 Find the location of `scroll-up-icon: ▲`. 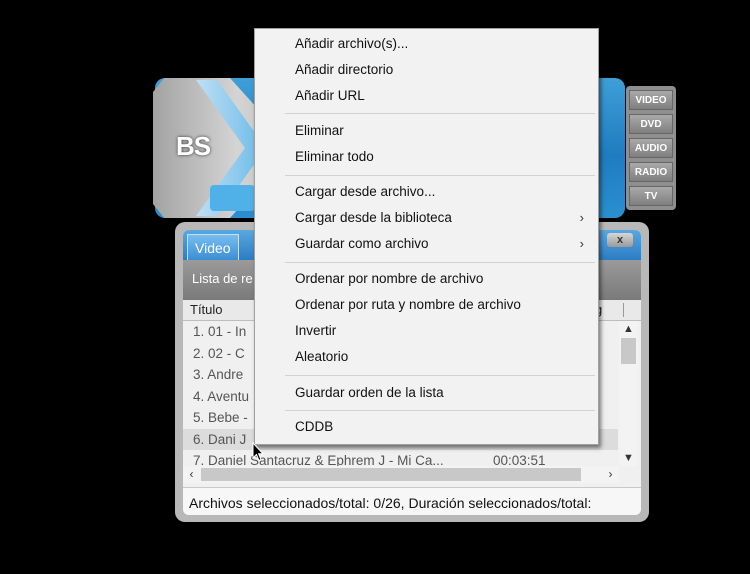

scroll-up-icon: ▲ is located at coordinates (628, 329).